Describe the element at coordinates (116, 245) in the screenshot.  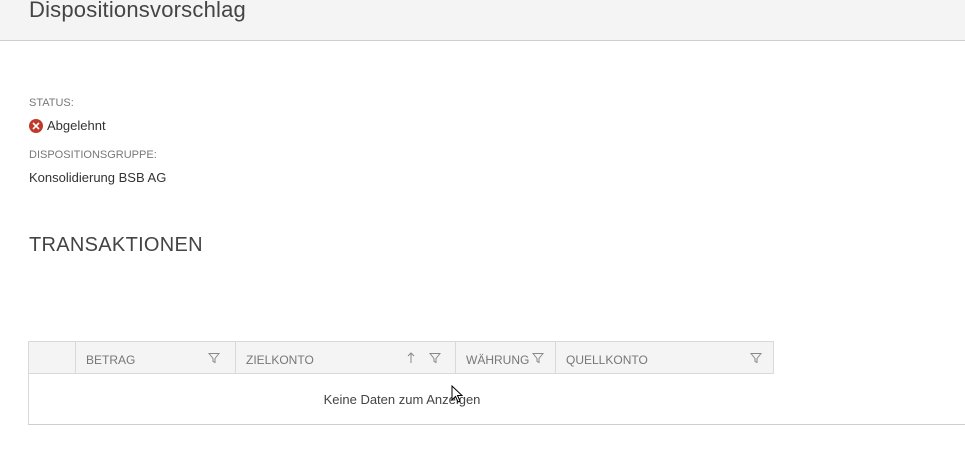
I see `transactions-title: TRANSAKTIONEN` at that location.